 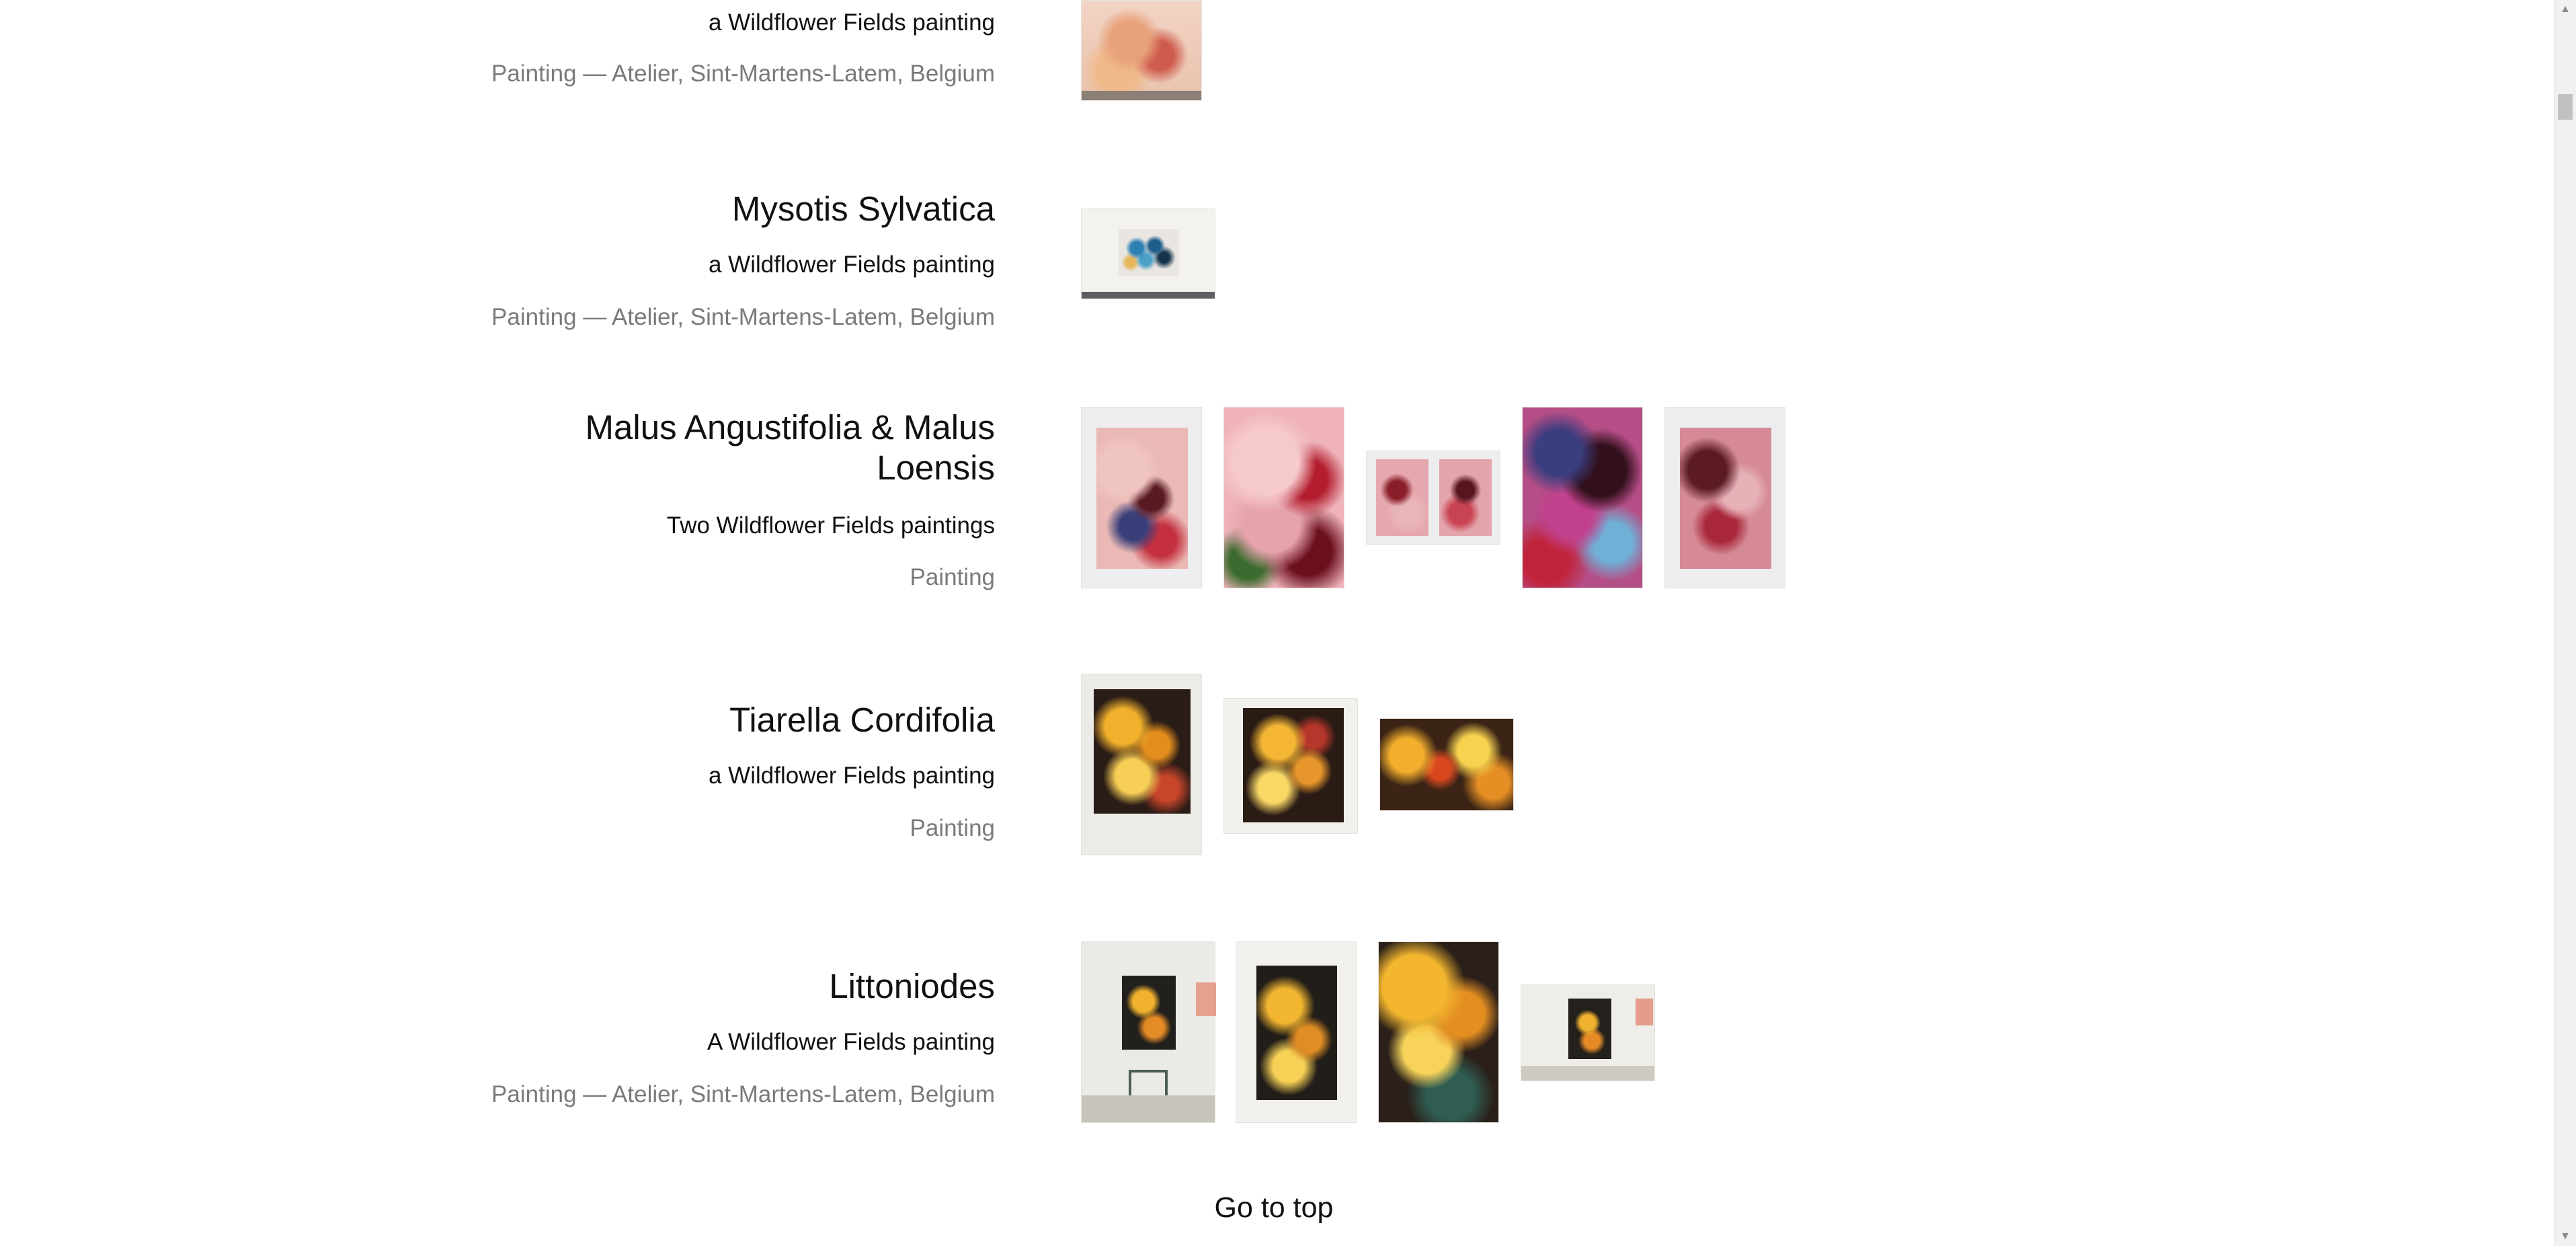 What do you see at coordinates (936, 468) in the screenshot?
I see `project-title-line-2: Loensis` at bounding box center [936, 468].